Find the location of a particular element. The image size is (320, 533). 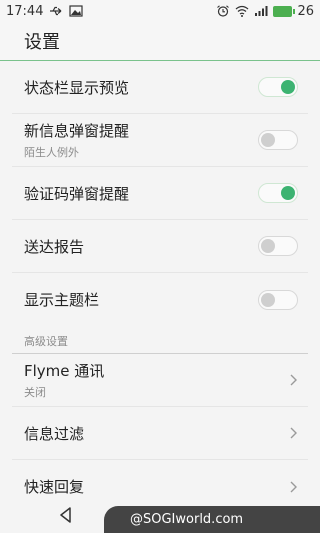

setting-texts: 送达报告 is located at coordinates (54, 246).